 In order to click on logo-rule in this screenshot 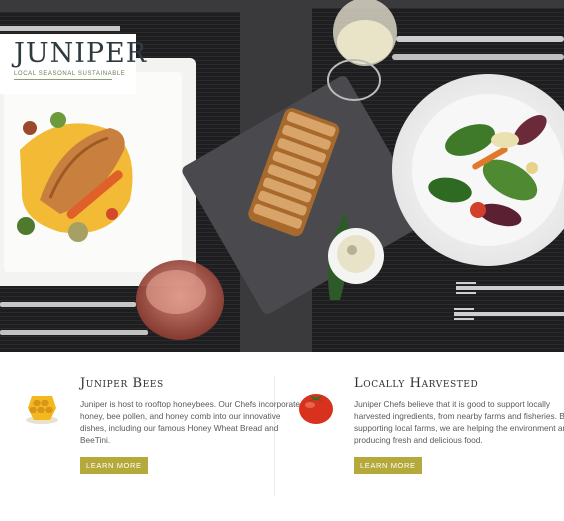, I will do `click(63, 79)`.